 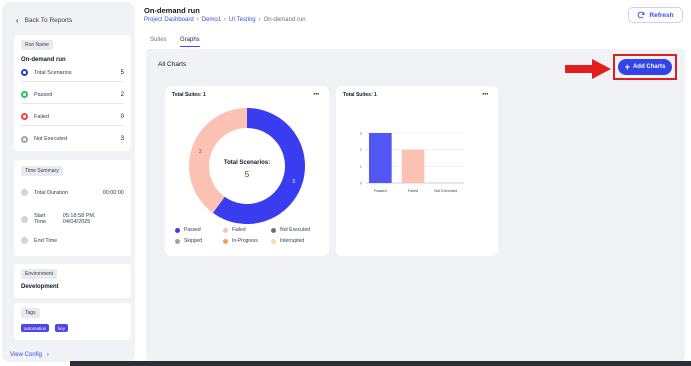 I want to click on legend-in-progress: In-Progress, so click(x=240, y=241).